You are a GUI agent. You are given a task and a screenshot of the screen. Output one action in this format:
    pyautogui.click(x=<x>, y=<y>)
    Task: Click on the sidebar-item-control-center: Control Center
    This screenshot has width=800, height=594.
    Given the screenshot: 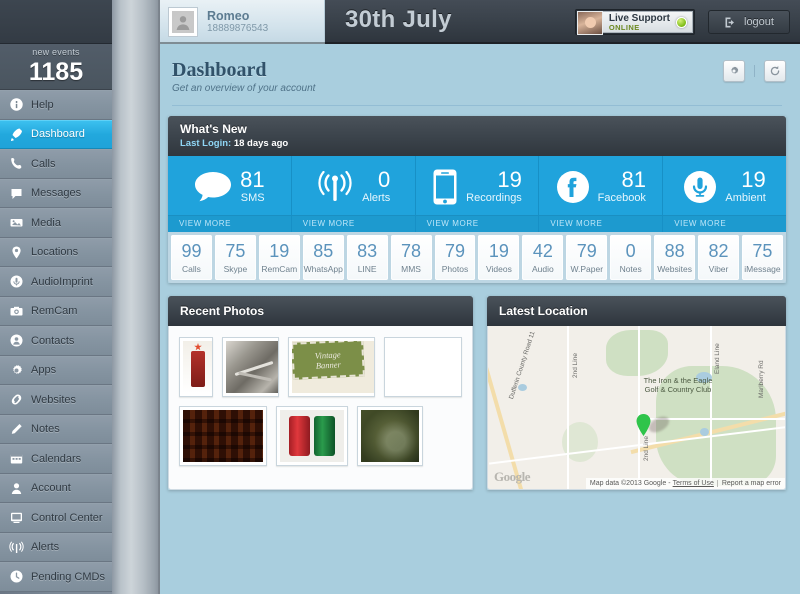 What is the action you would take?
    pyautogui.click(x=56, y=518)
    